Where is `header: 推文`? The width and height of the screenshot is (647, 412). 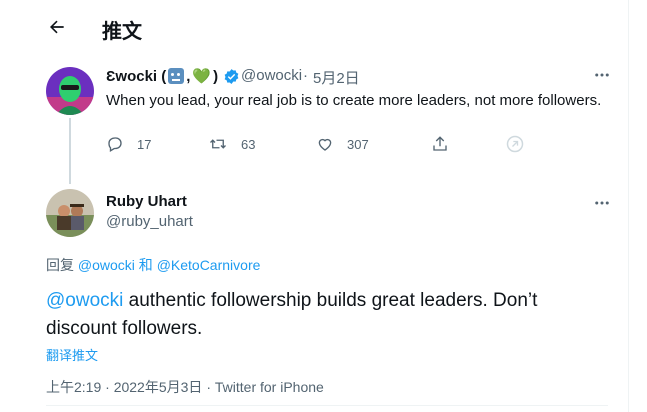 header: 推文 is located at coordinates (323, 27).